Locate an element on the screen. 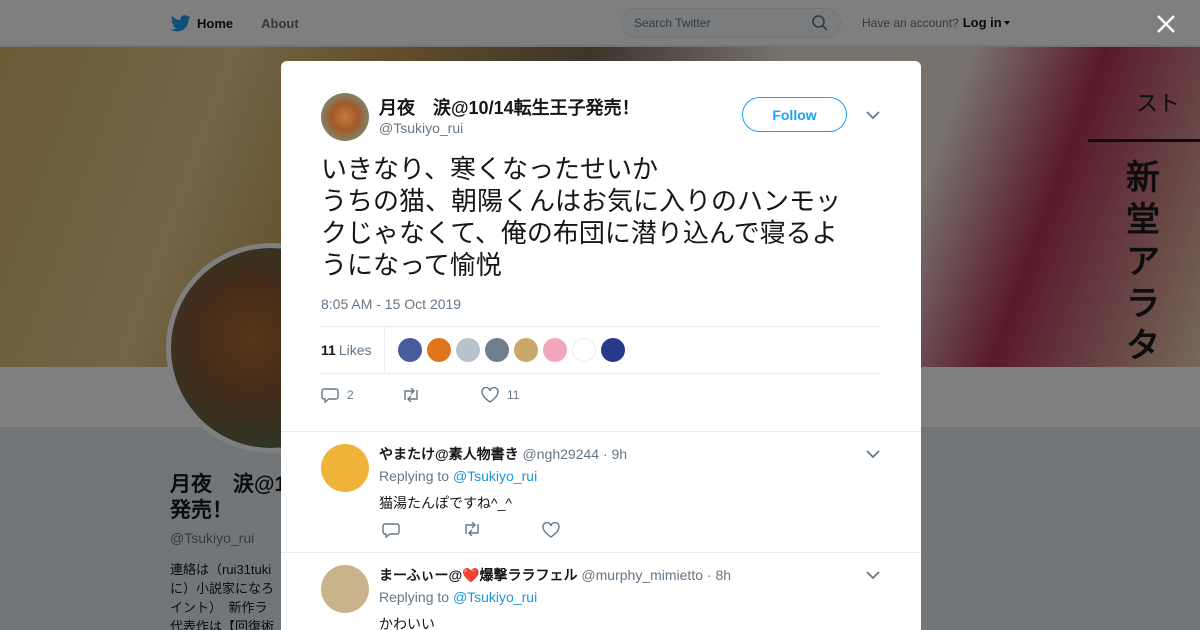 The image size is (1200, 630). reply-button: 2 is located at coordinates (361, 395).